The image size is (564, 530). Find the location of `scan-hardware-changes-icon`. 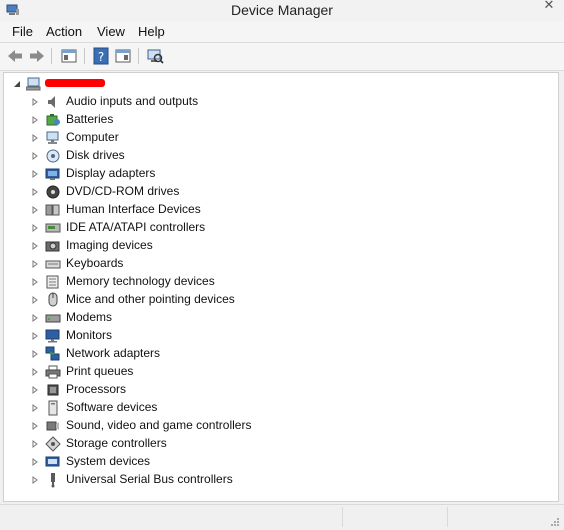

scan-hardware-changes-icon is located at coordinates (155, 56).